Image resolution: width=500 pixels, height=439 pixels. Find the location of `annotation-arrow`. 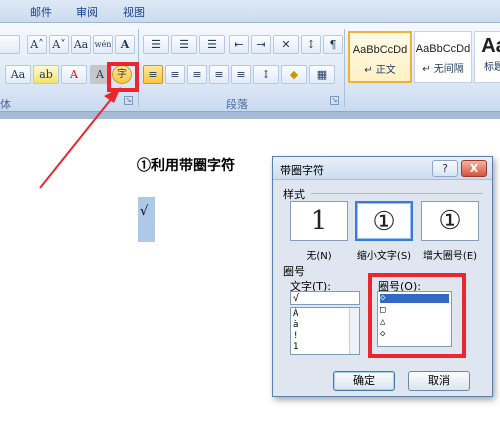

annotation-arrow is located at coordinates (80, 138).